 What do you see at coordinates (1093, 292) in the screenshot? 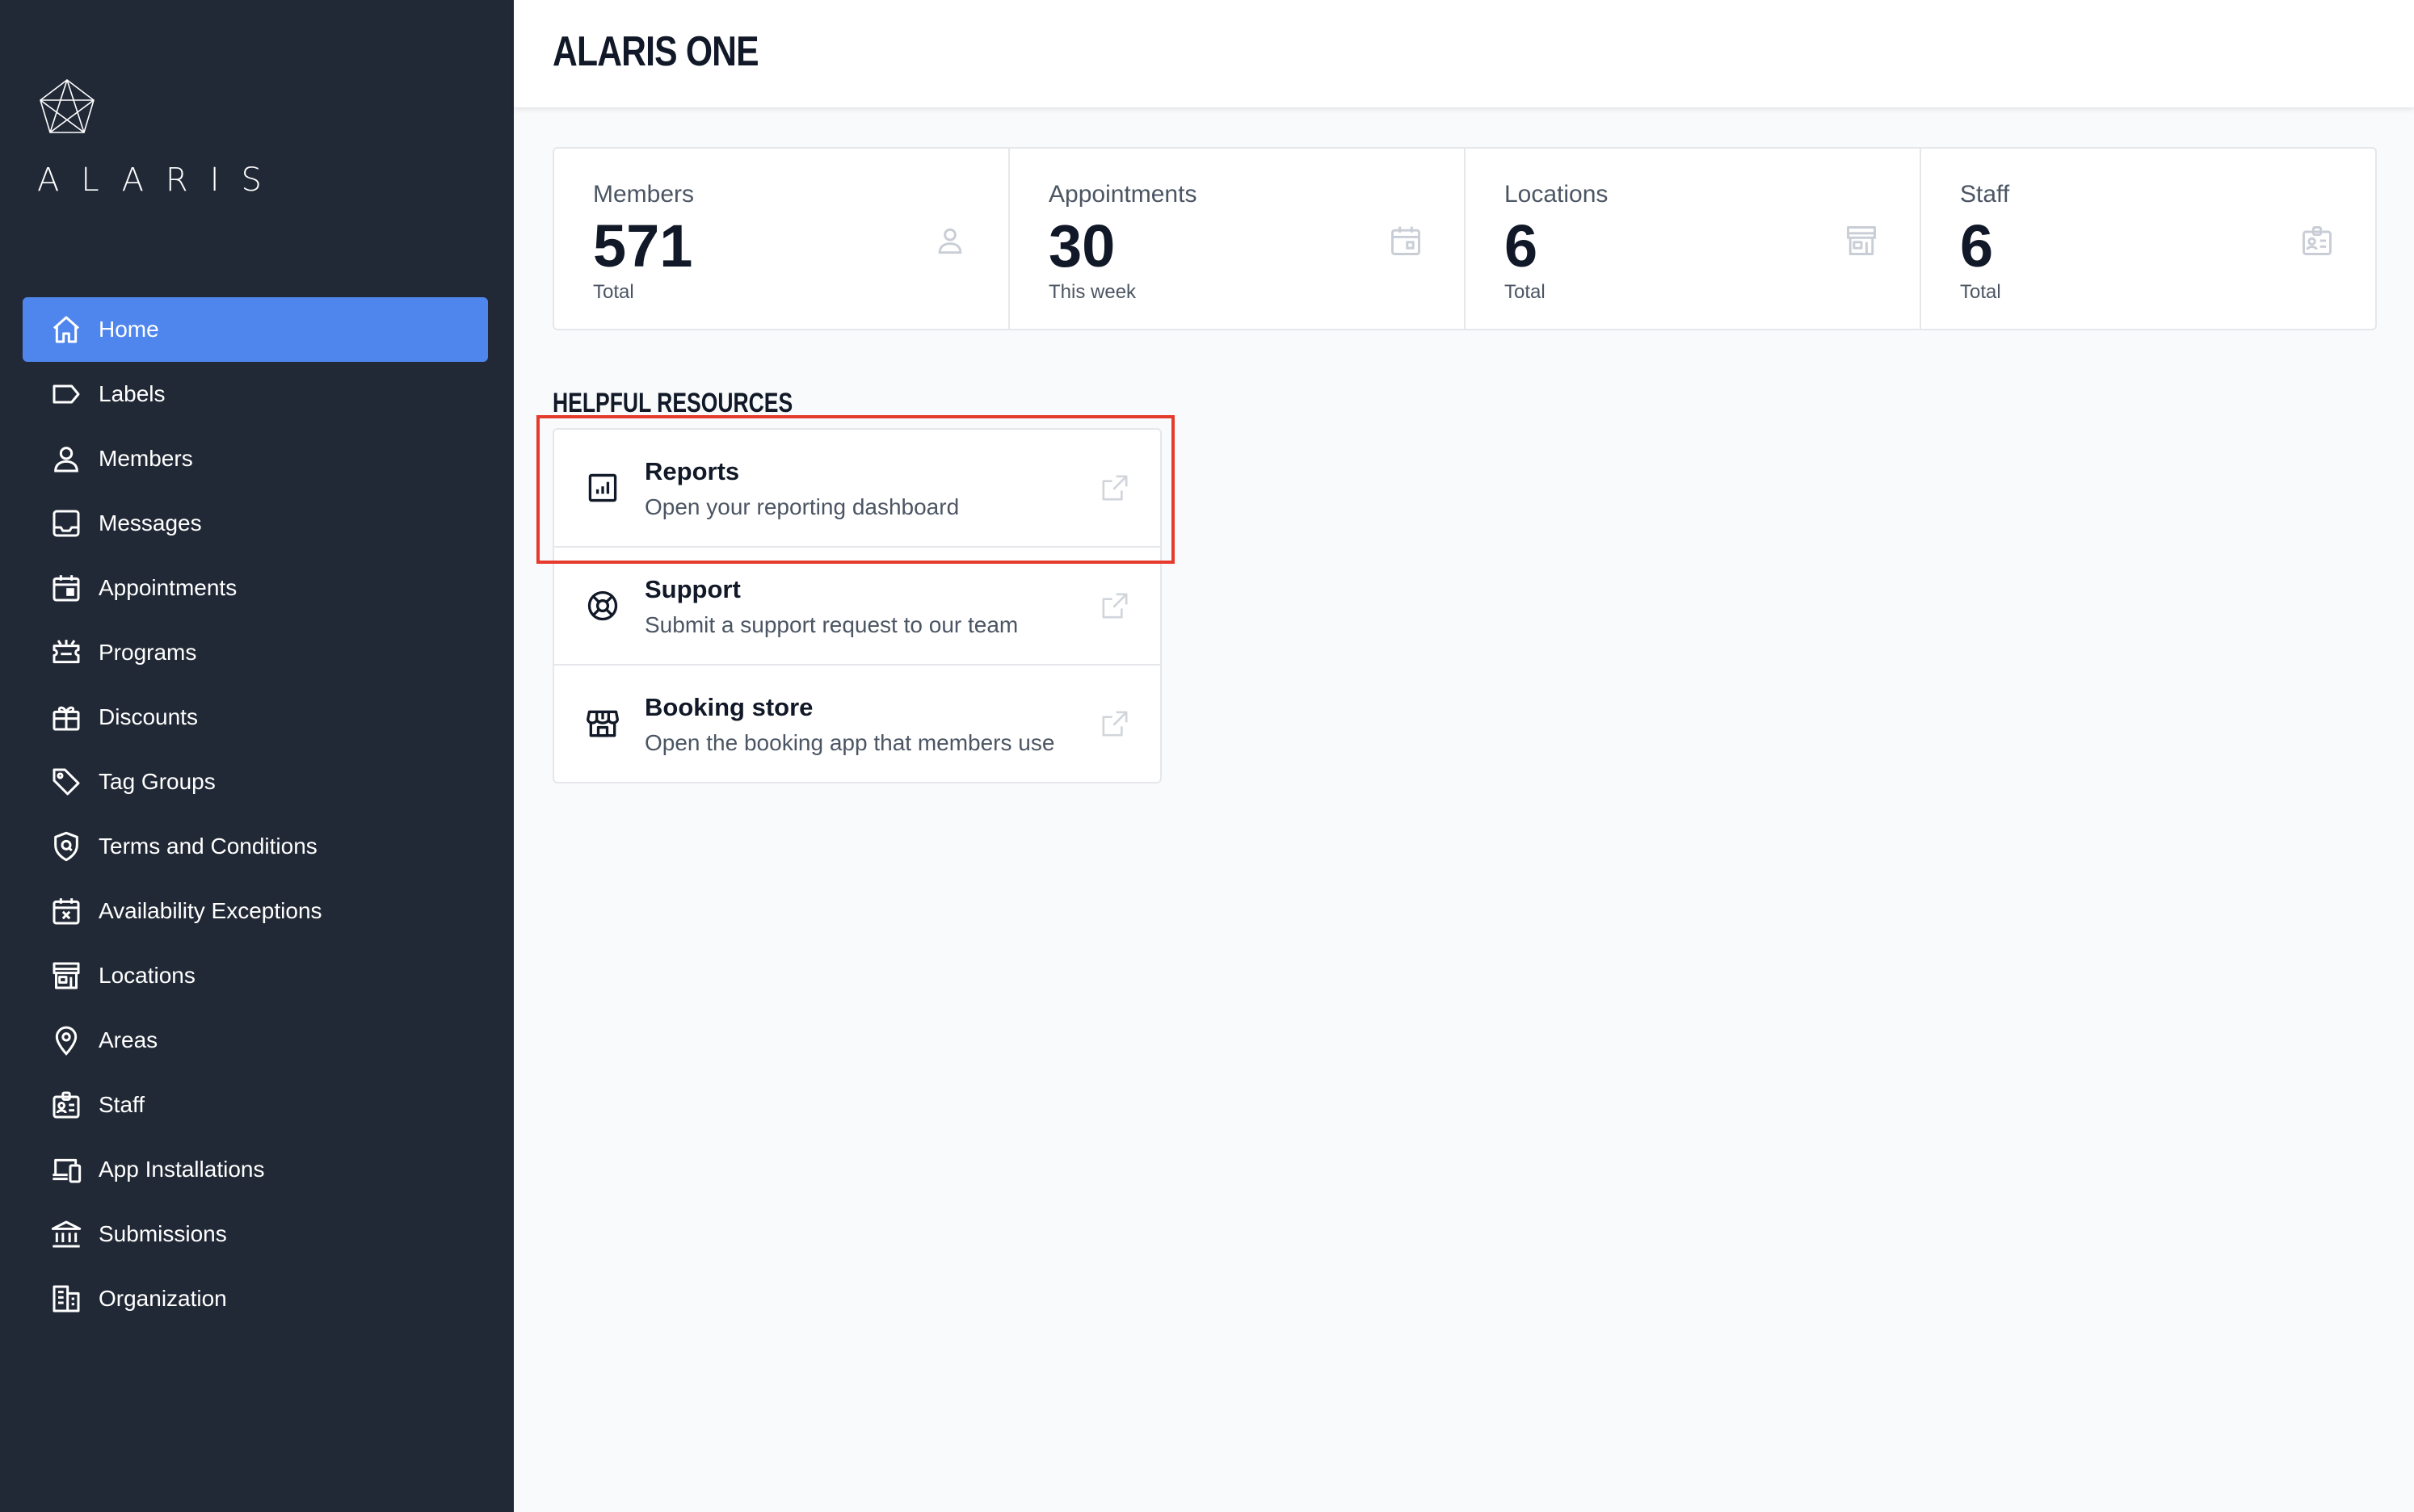
I see `stat-subtitle: This week` at bounding box center [1093, 292].